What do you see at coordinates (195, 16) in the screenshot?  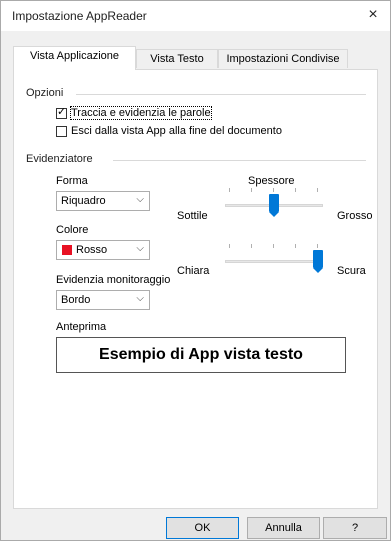 I see `title-bar: Impostazione AppReader ×` at bounding box center [195, 16].